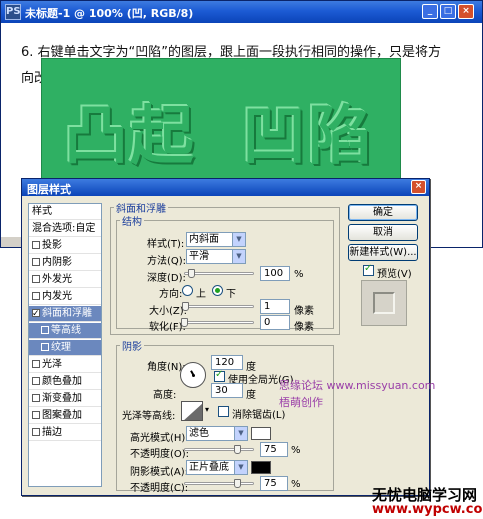  Describe the element at coordinates (166, 244) in the screenshot. I see `style-label: 样式(T):` at that location.